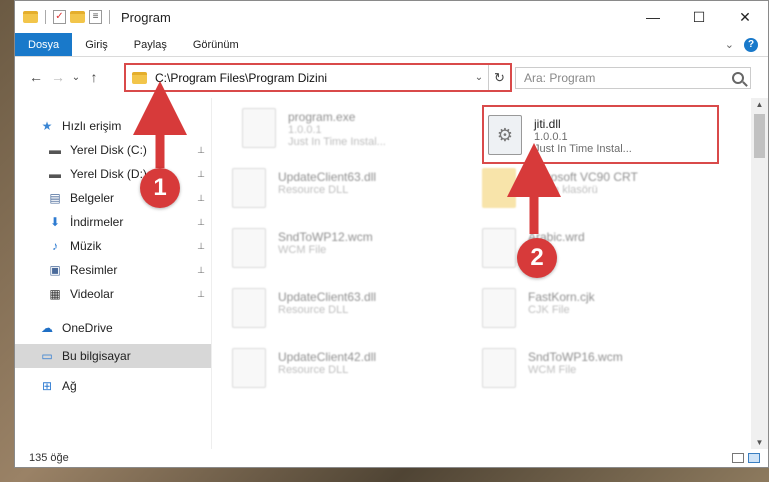  Describe the element at coordinates (76, 77) in the screenshot. I see `recent-locations-button: ⌄` at that location.